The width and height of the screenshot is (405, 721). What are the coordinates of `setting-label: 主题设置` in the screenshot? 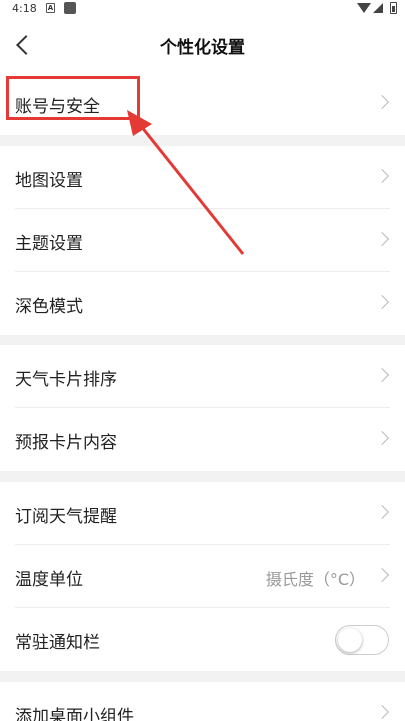 It's located at (49, 244).